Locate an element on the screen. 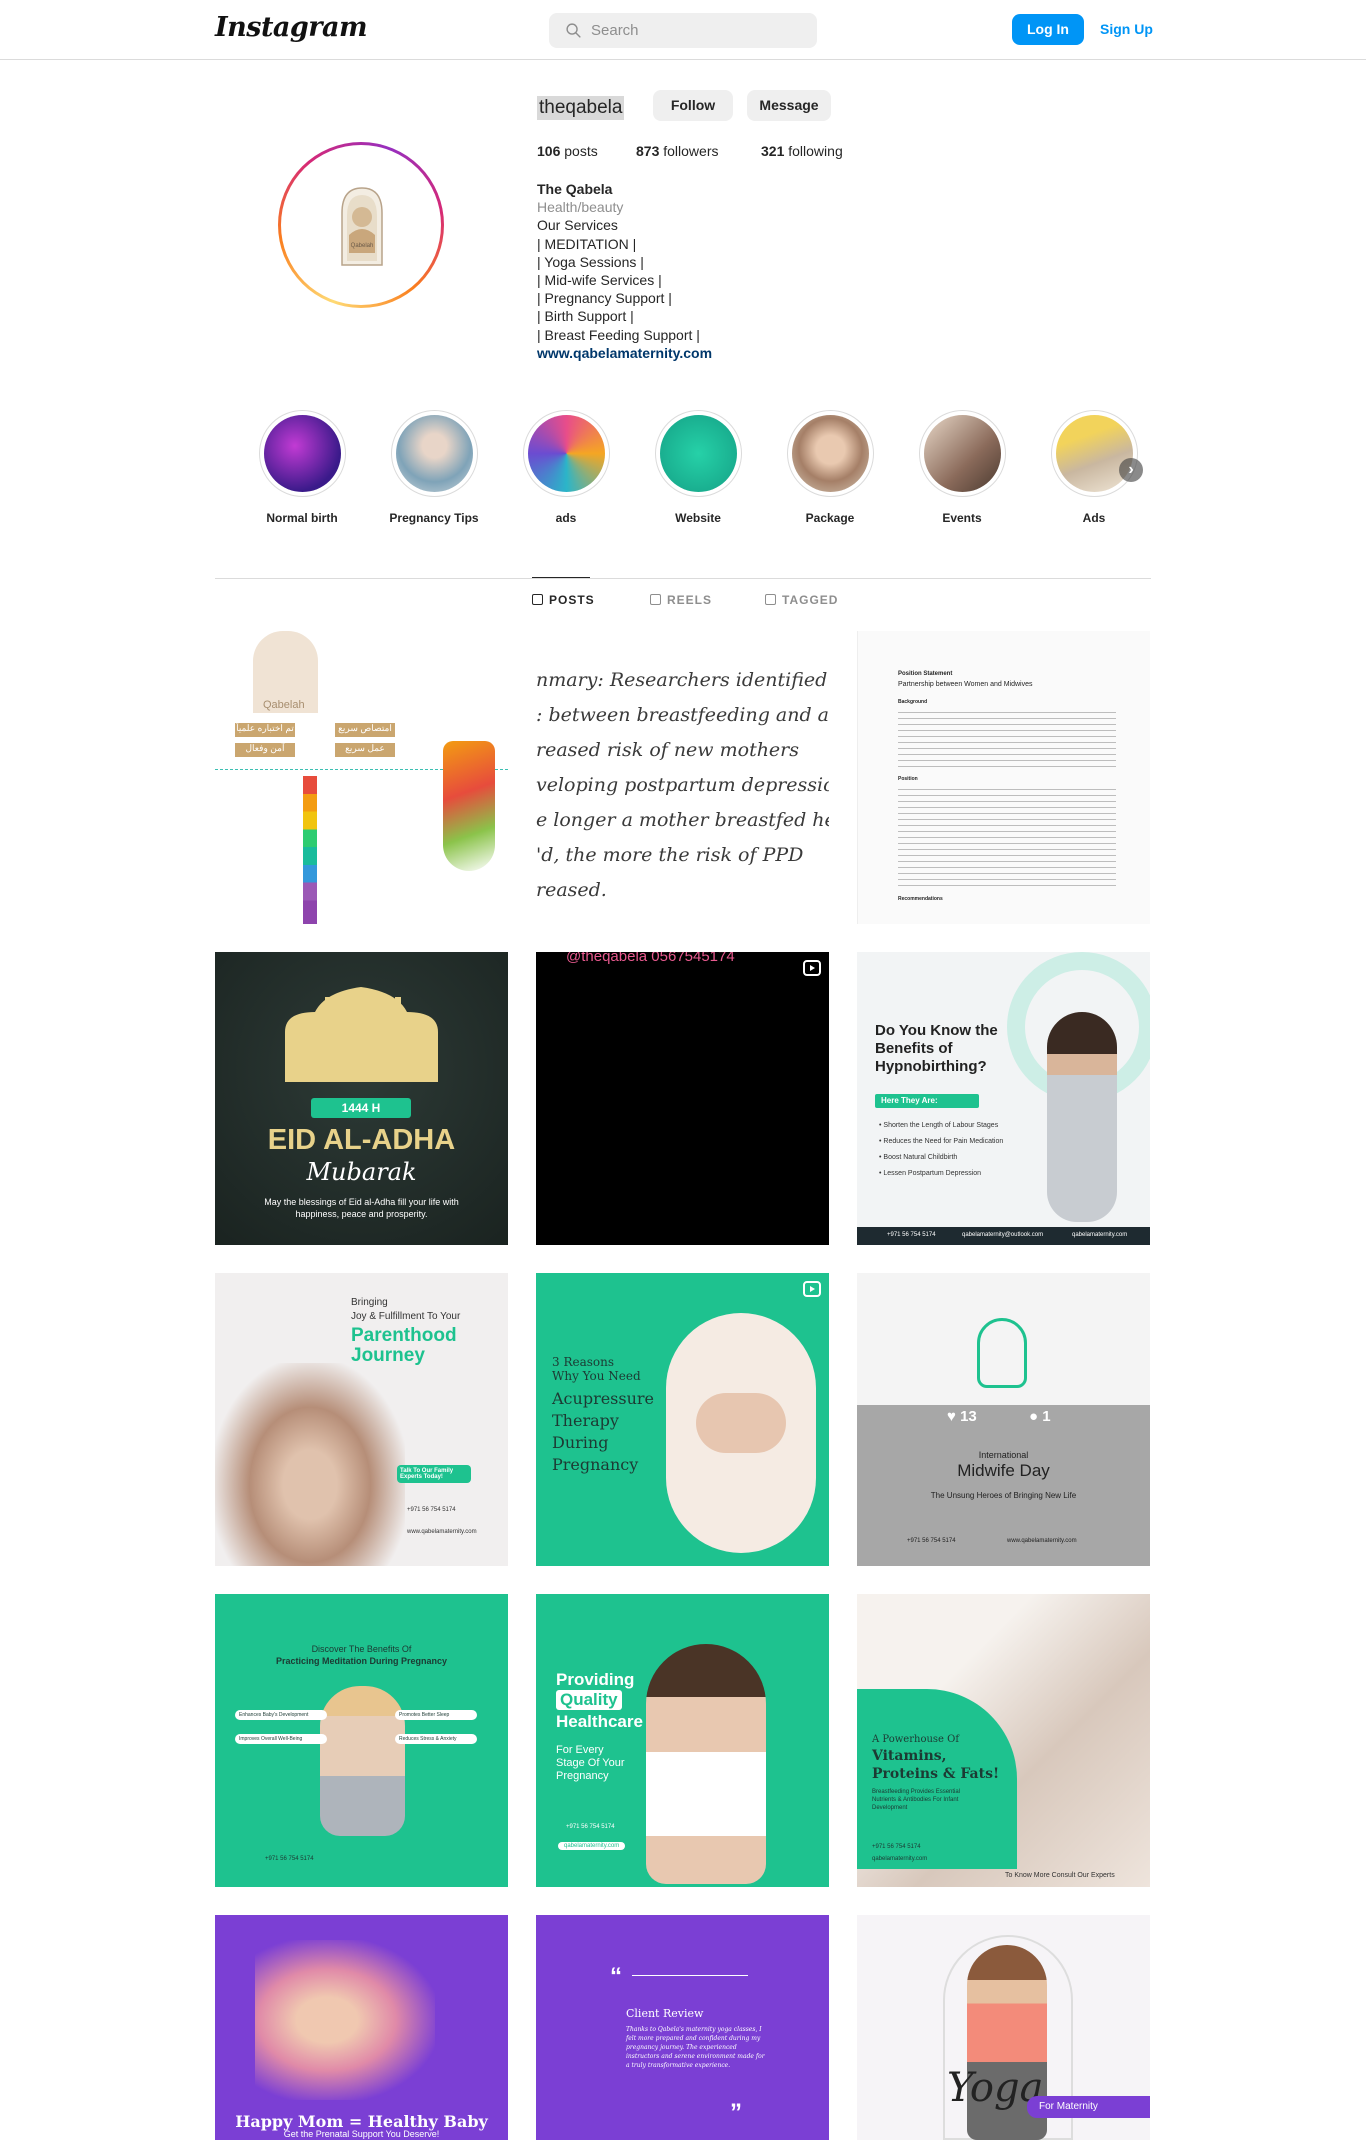  profile-website-link: www.qabelamaternity.com is located at coordinates (624, 353).